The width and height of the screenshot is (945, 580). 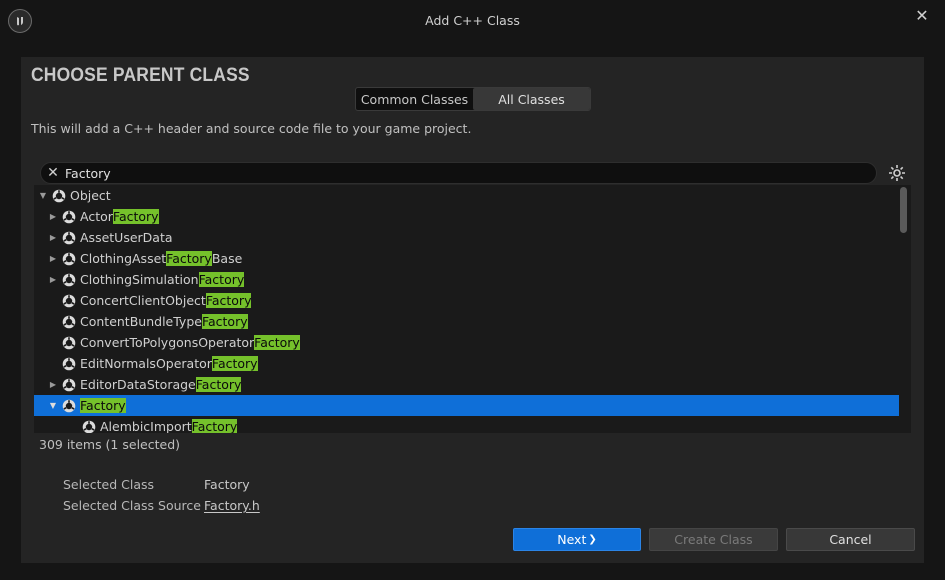 I want to click on page-title: CHOOSE PARENT CLASS, so click(x=140, y=75).